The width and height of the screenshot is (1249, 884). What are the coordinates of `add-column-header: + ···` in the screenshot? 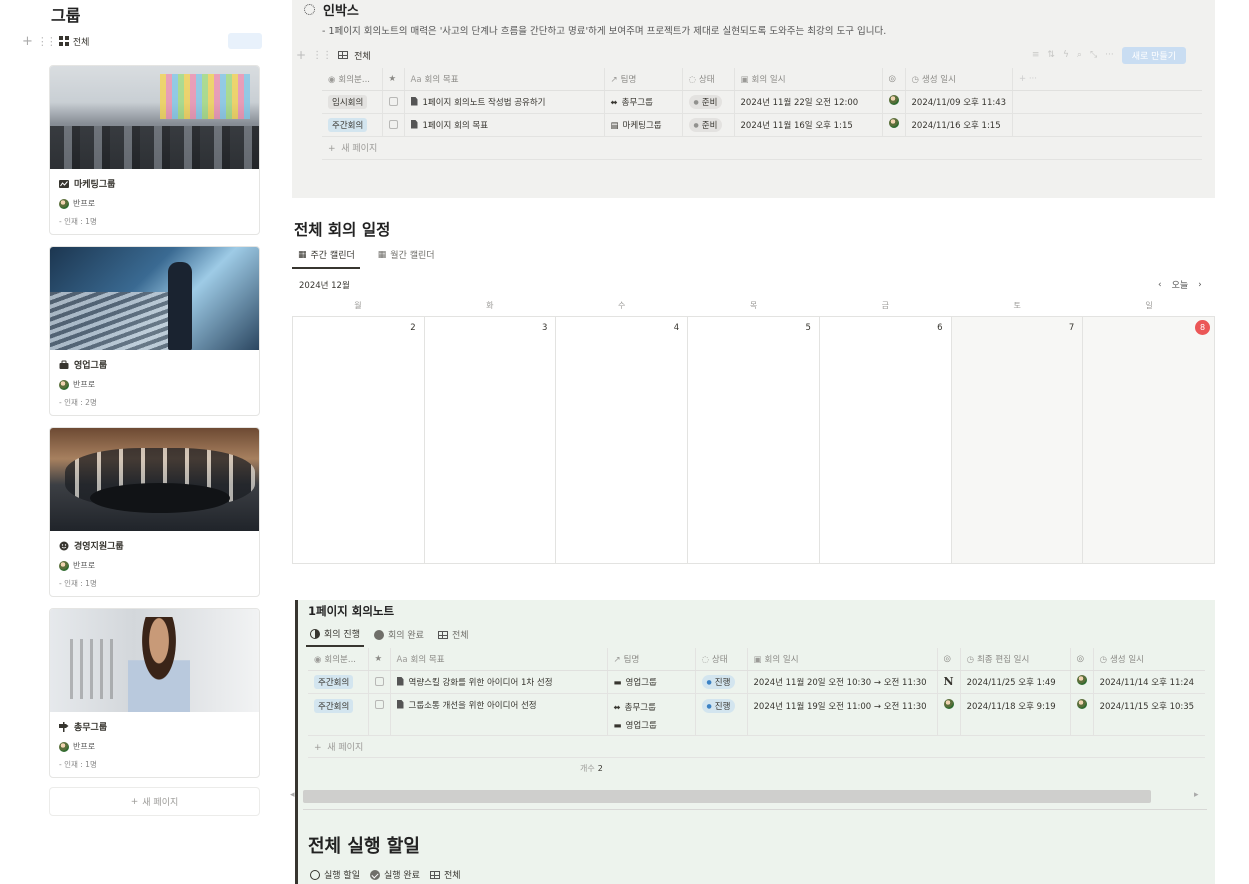 It's located at (1107, 79).